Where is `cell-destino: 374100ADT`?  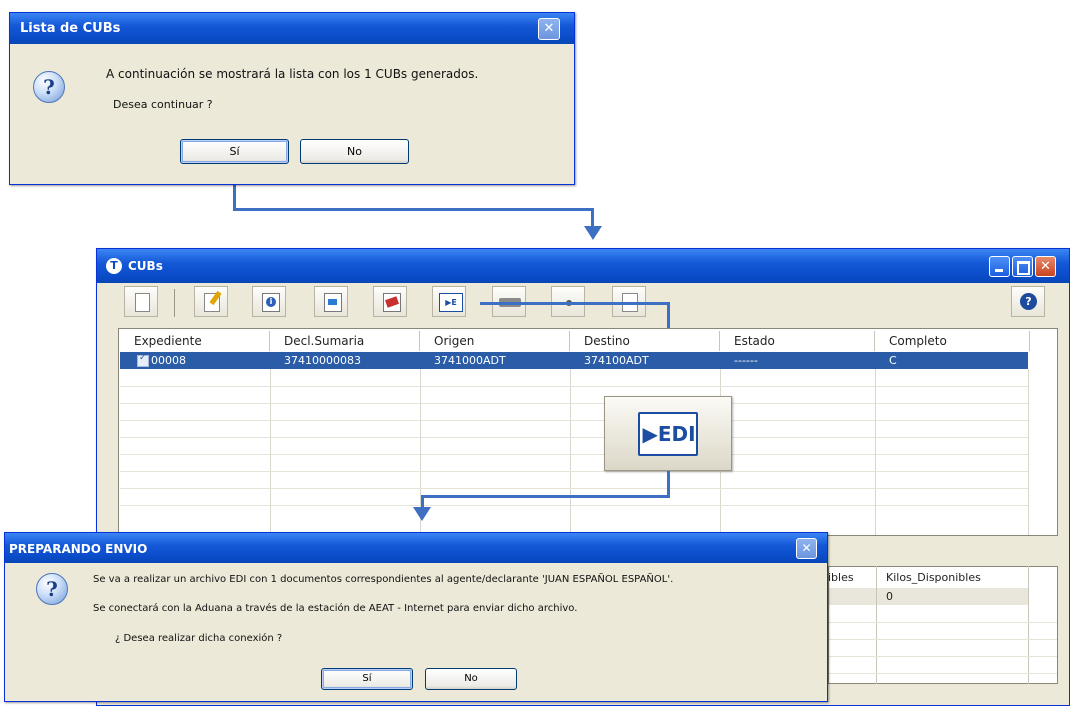
cell-destino: 374100ADT is located at coordinates (616, 360).